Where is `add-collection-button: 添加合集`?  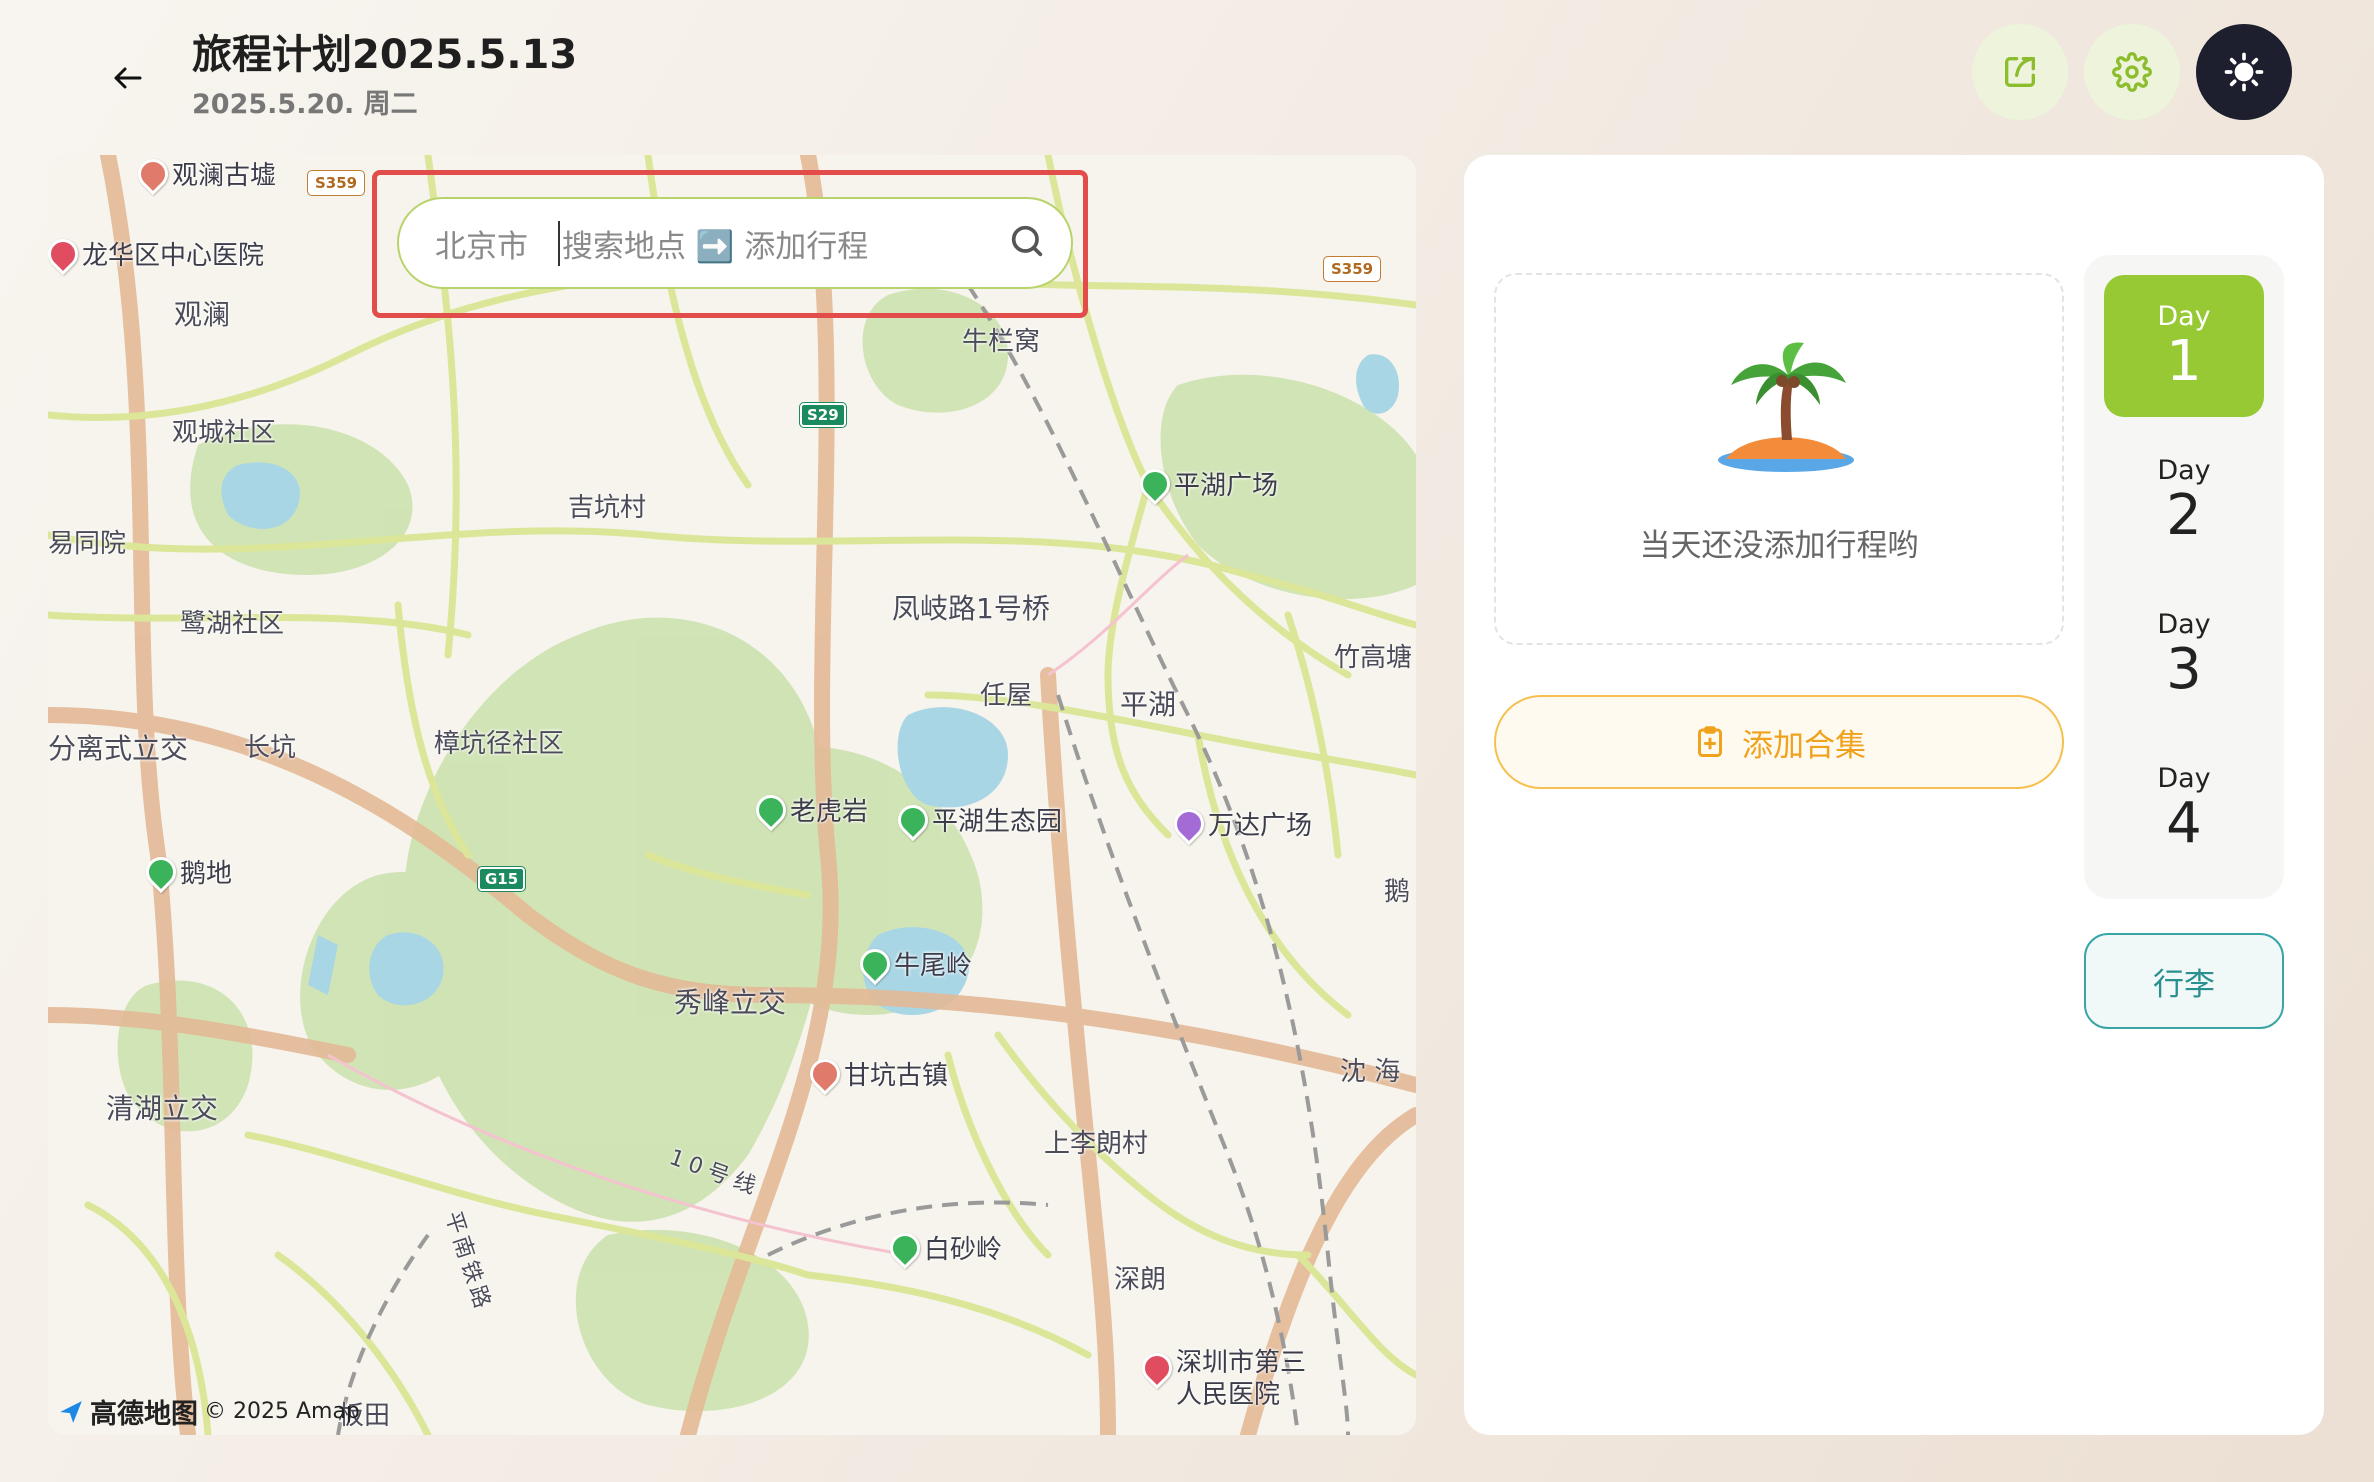
add-collection-button: 添加合集 is located at coordinates (1779, 742).